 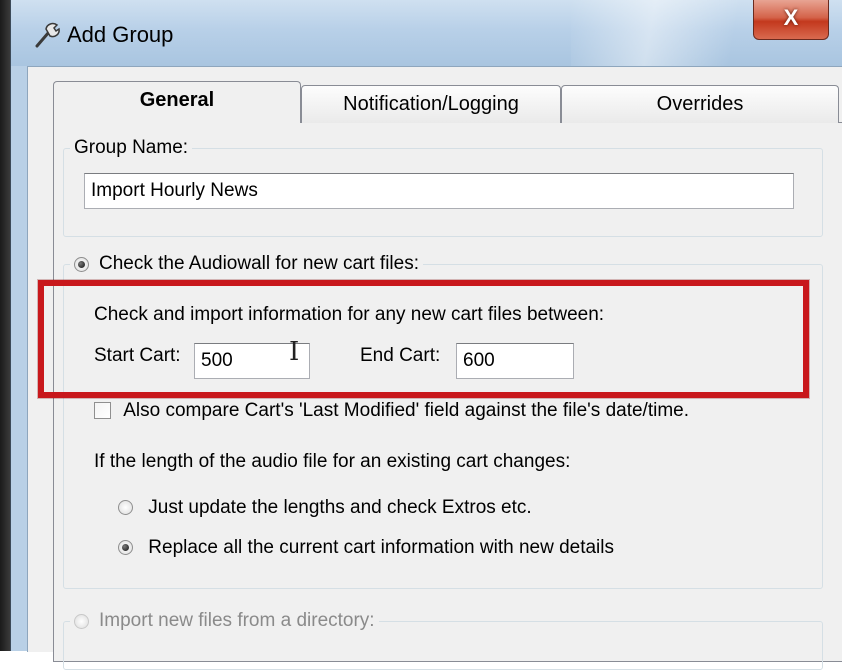 I want to click on tab-notification-logging: Notification/Logging, so click(x=431, y=104).